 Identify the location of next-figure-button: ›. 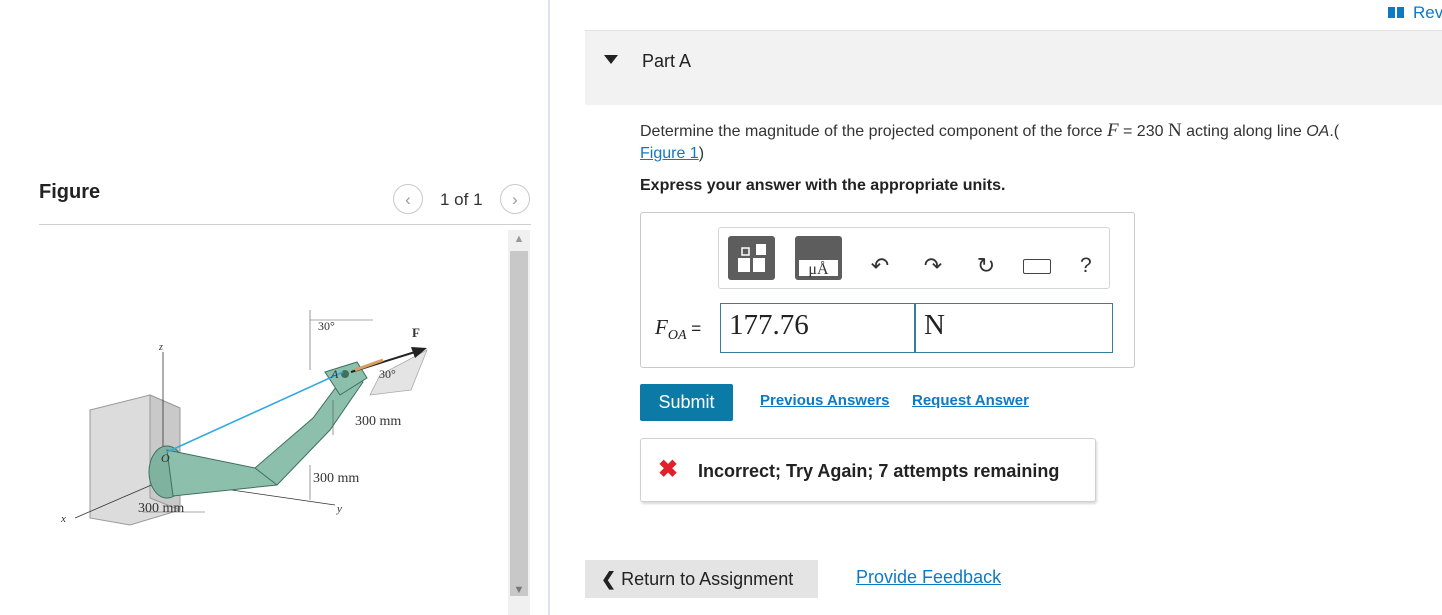
(515, 199).